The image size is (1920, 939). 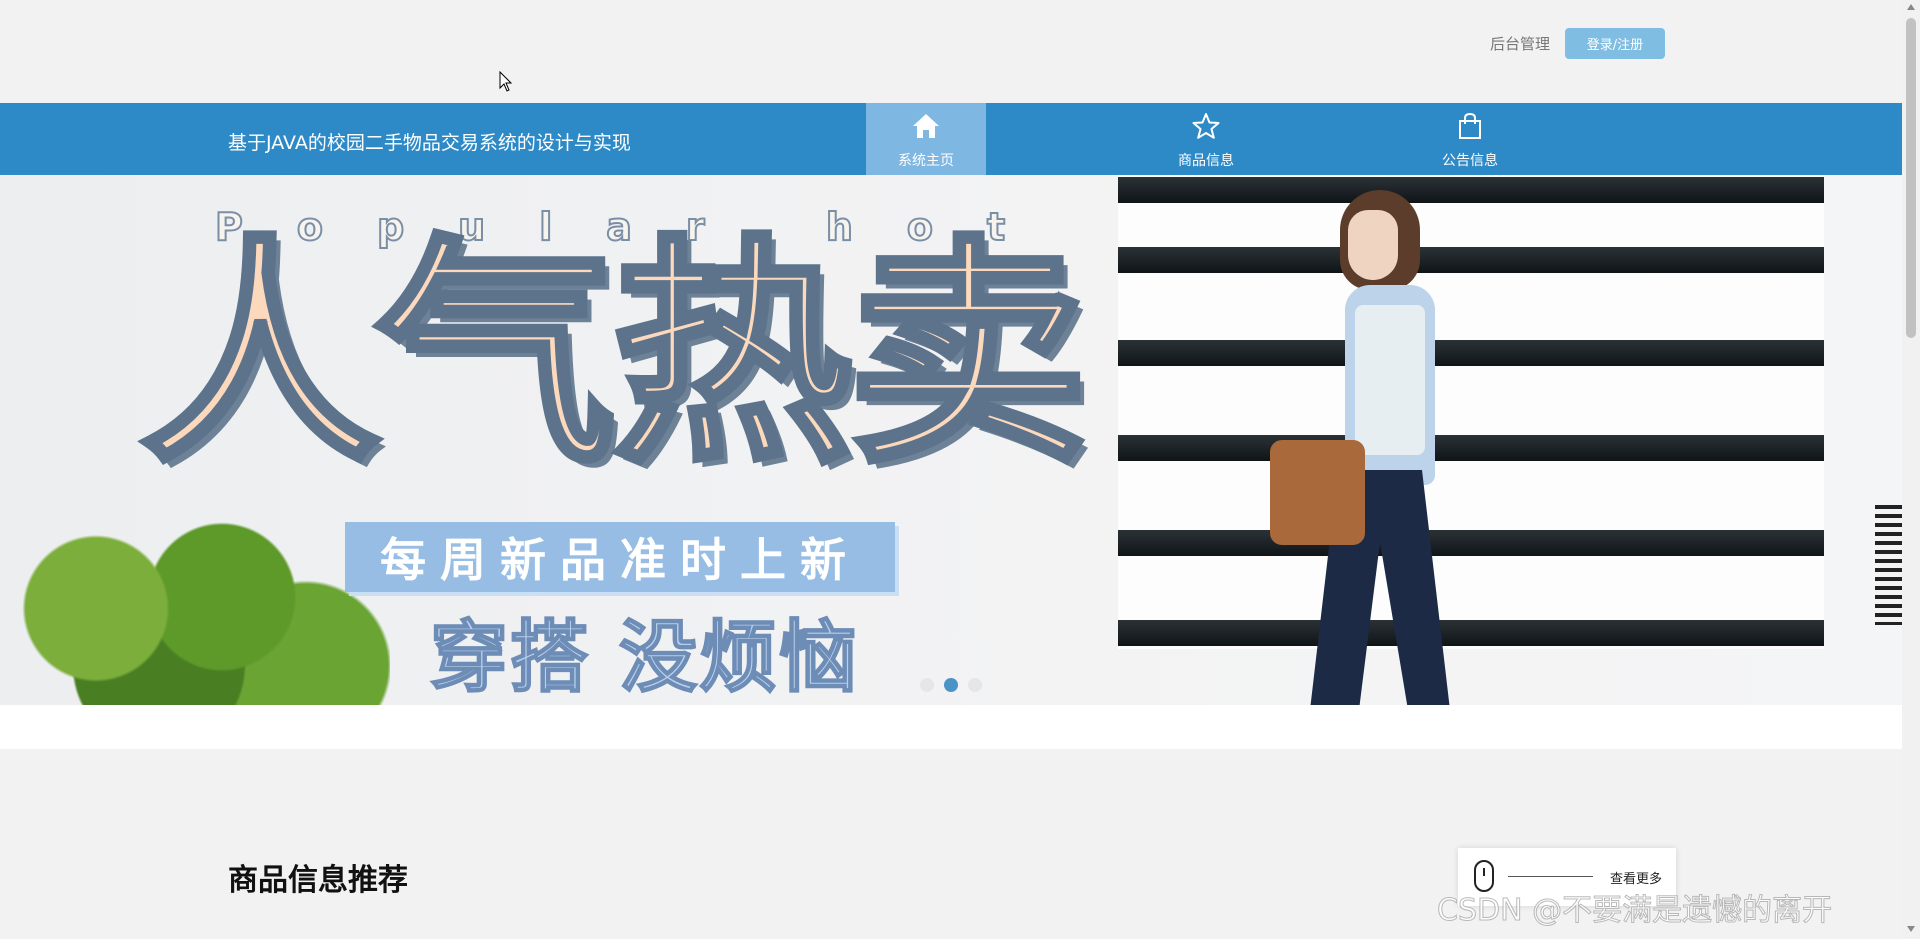 What do you see at coordinates (1911, 929) in the screenshot?
I see `scroll-down-icon` at bounding box center [1911, 929].